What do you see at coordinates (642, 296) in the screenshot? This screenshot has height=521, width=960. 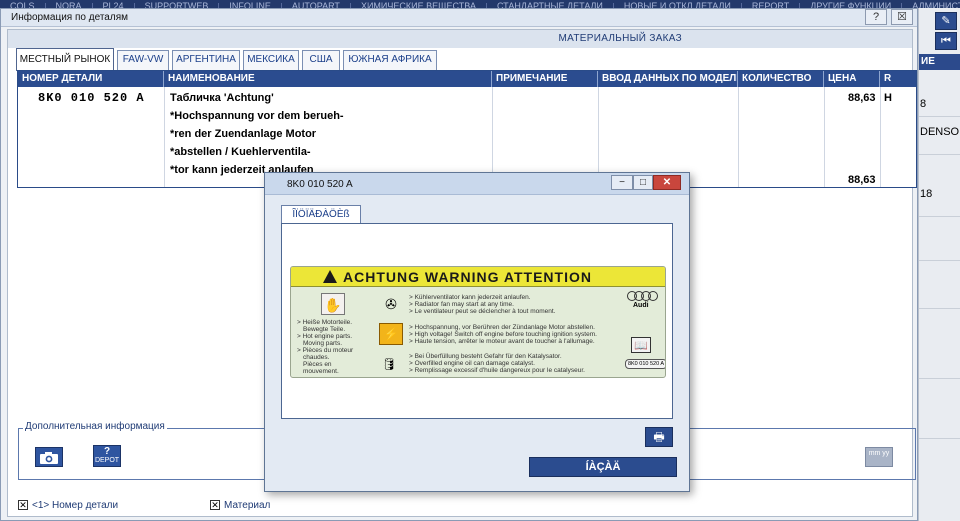 I see `audi-rings-logo` at bounding box center [642, 296].